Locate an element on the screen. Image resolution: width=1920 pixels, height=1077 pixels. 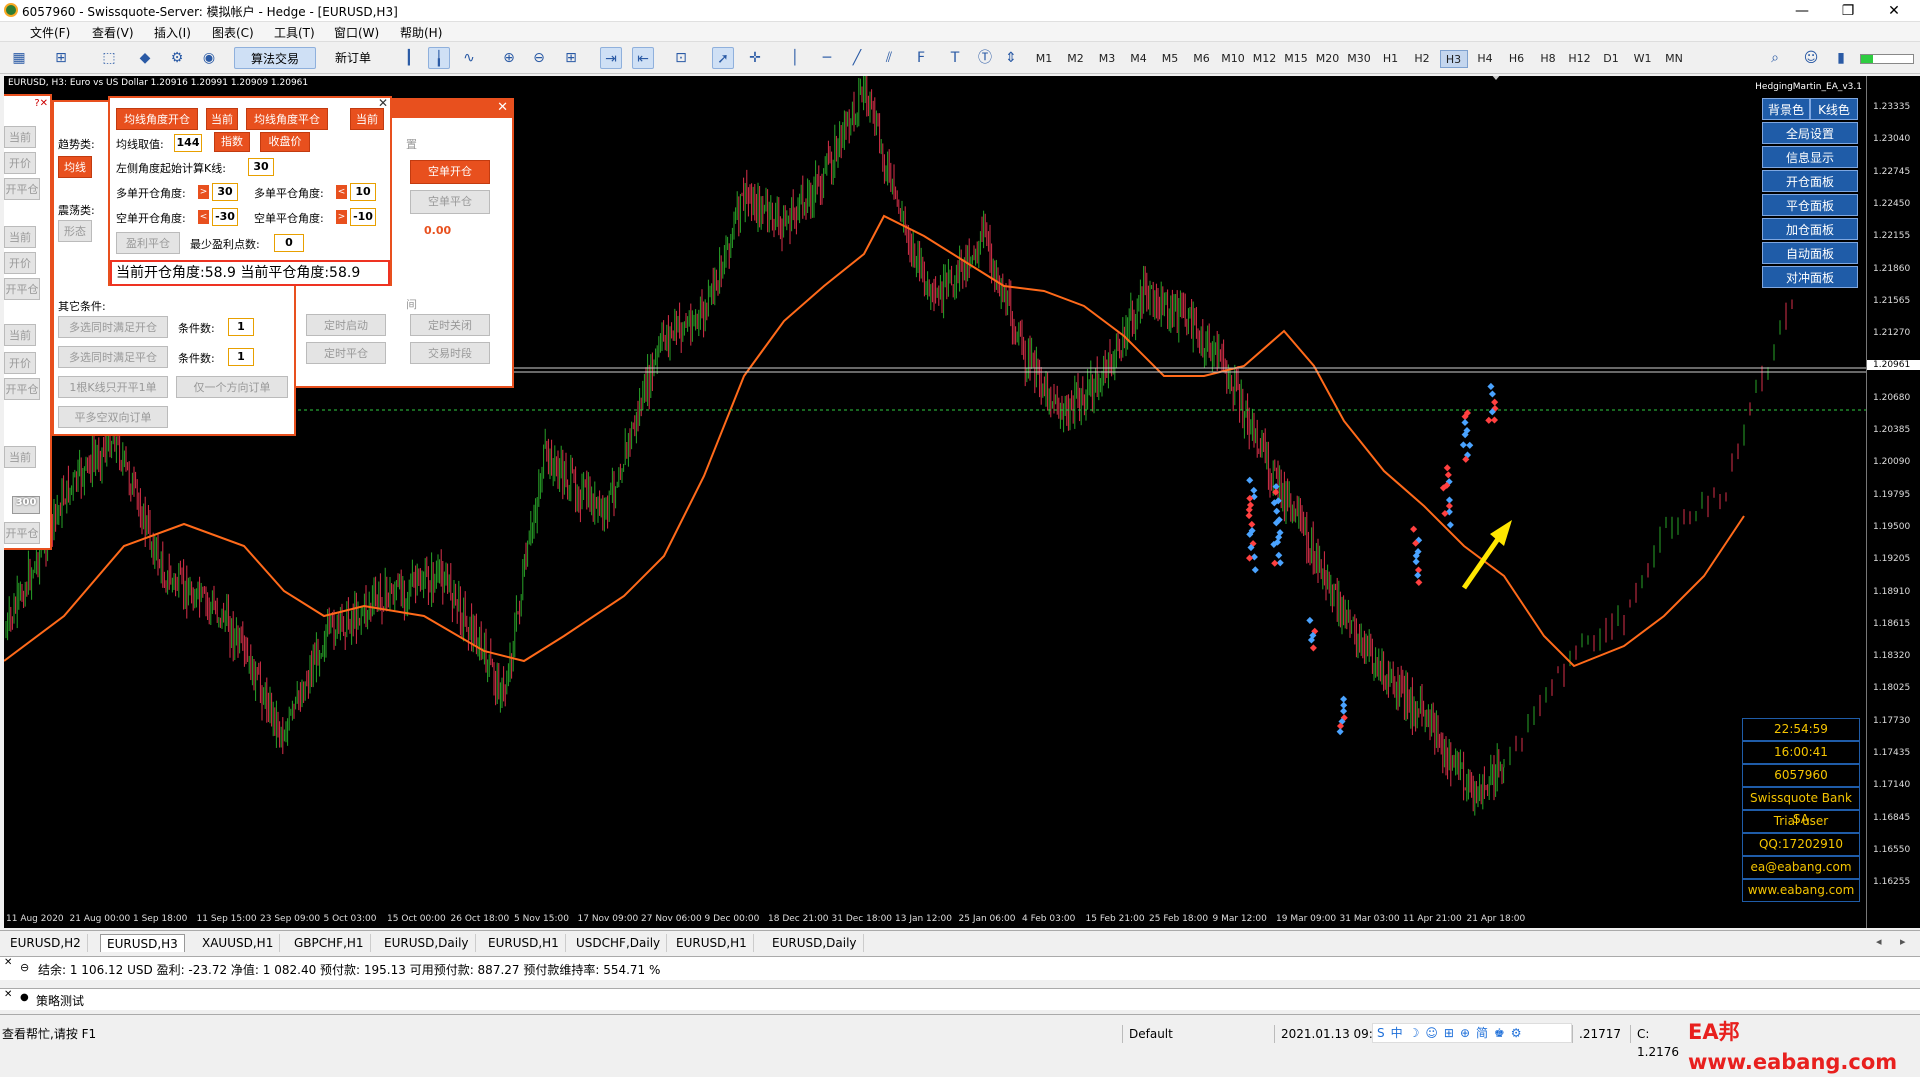
timer-start-button: 定时启动 is located at coordinates (346, 325).